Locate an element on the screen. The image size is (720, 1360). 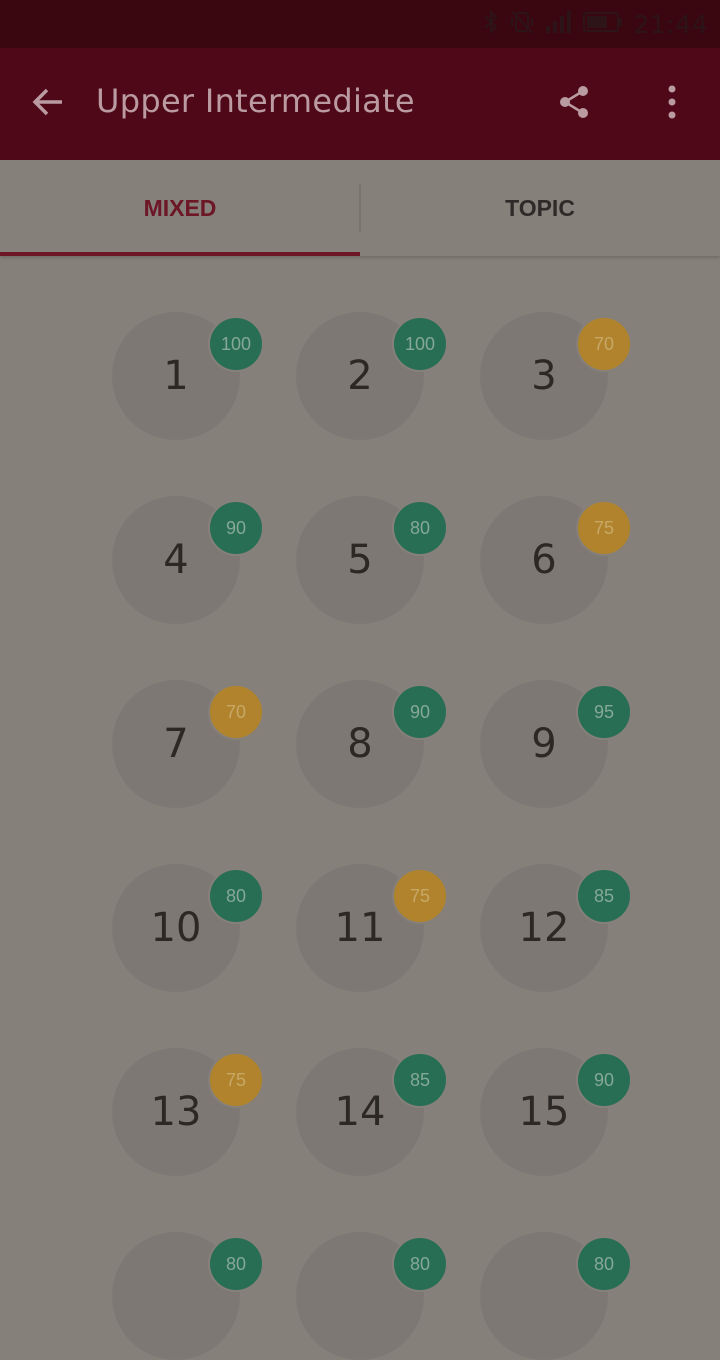
lesson-item: 15 90 is located at coordinates (556, 1112).